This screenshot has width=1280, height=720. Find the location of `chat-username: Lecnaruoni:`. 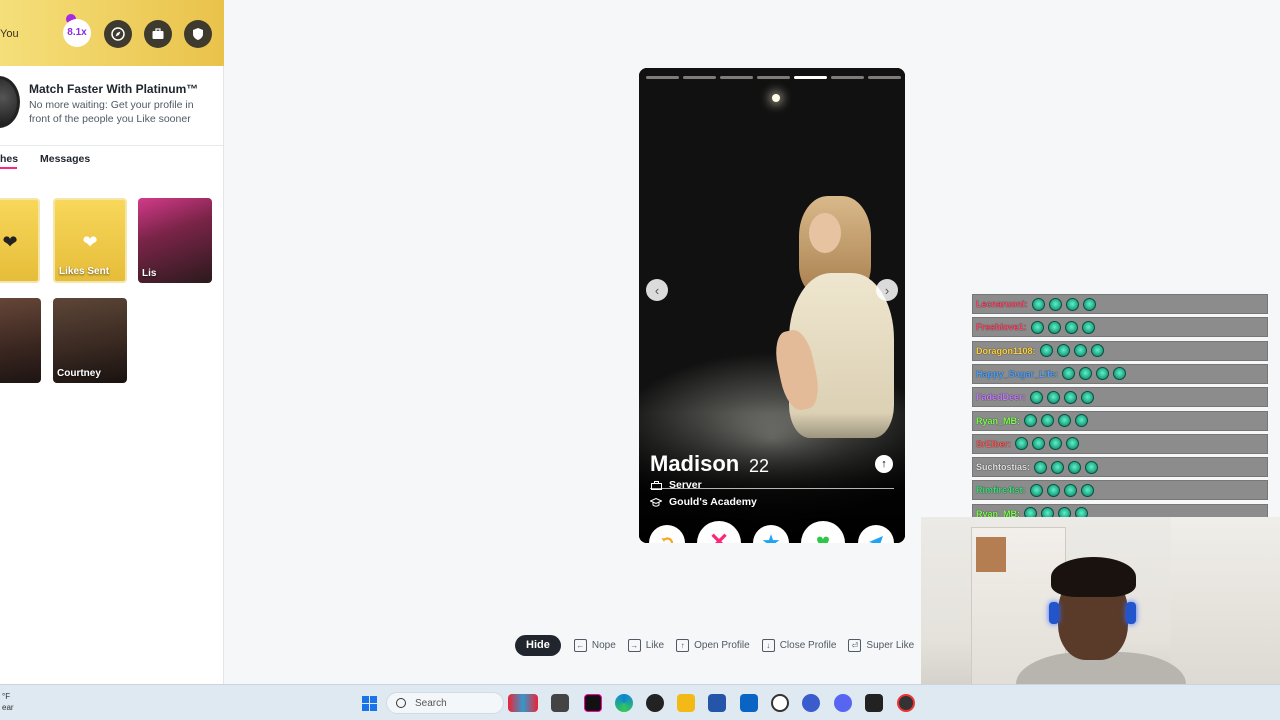

chat-username: Lecnaruoni: is located at coordinates (1002, 304).